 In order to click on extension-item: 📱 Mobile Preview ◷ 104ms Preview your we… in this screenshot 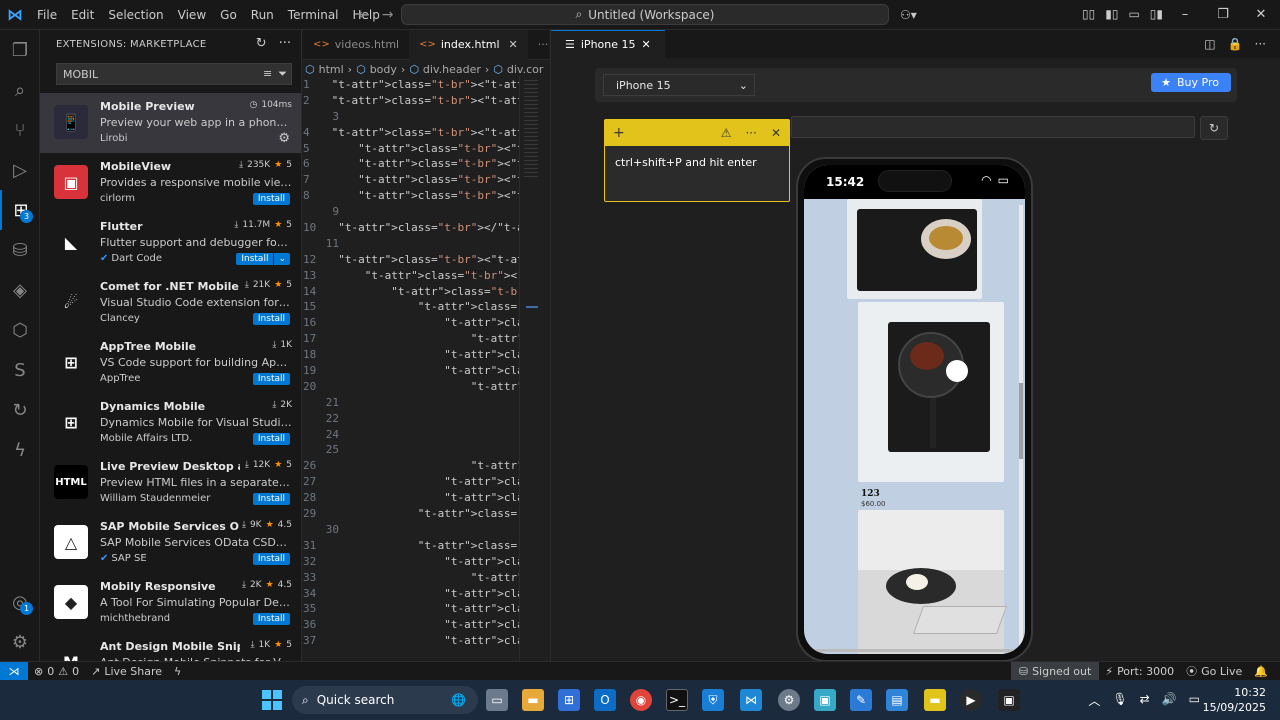, I will do `click(170, 123)`.